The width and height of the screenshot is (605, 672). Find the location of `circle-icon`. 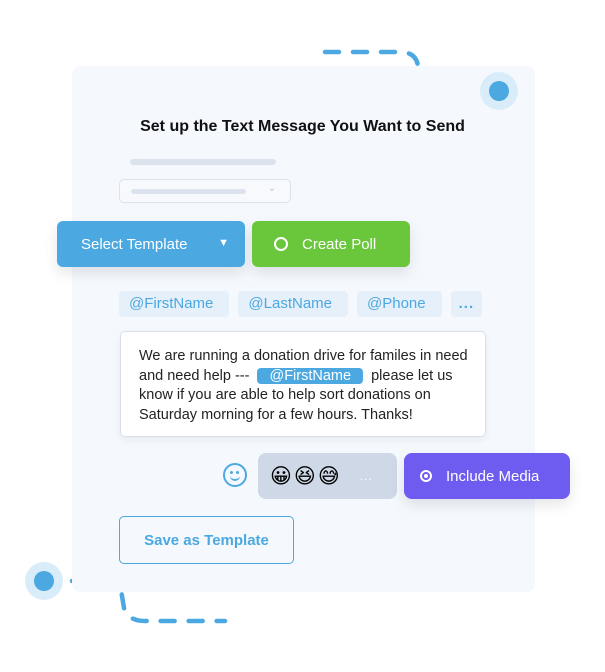

circle-icon is located at coordinates (281, 244).